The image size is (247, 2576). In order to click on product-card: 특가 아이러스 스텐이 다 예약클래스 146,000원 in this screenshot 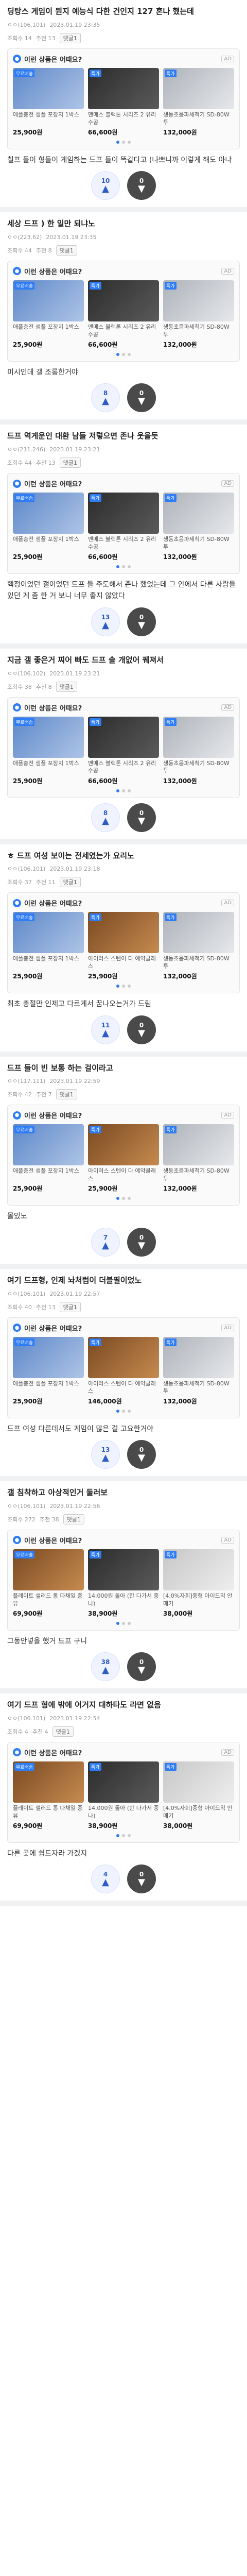, I will do `click(123, 1370)`.